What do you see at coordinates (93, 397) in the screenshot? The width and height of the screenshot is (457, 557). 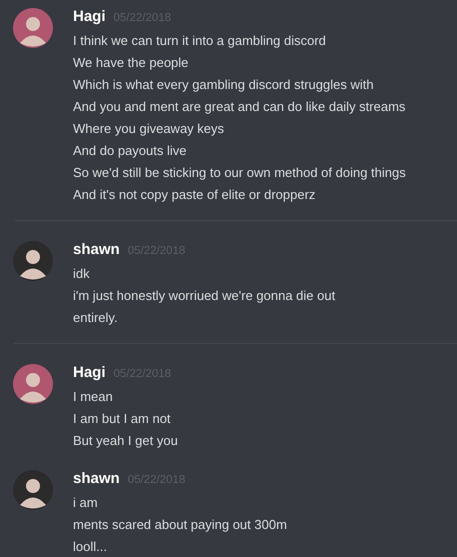 I see `message-text: I mean` at bounding box center [93, 397].